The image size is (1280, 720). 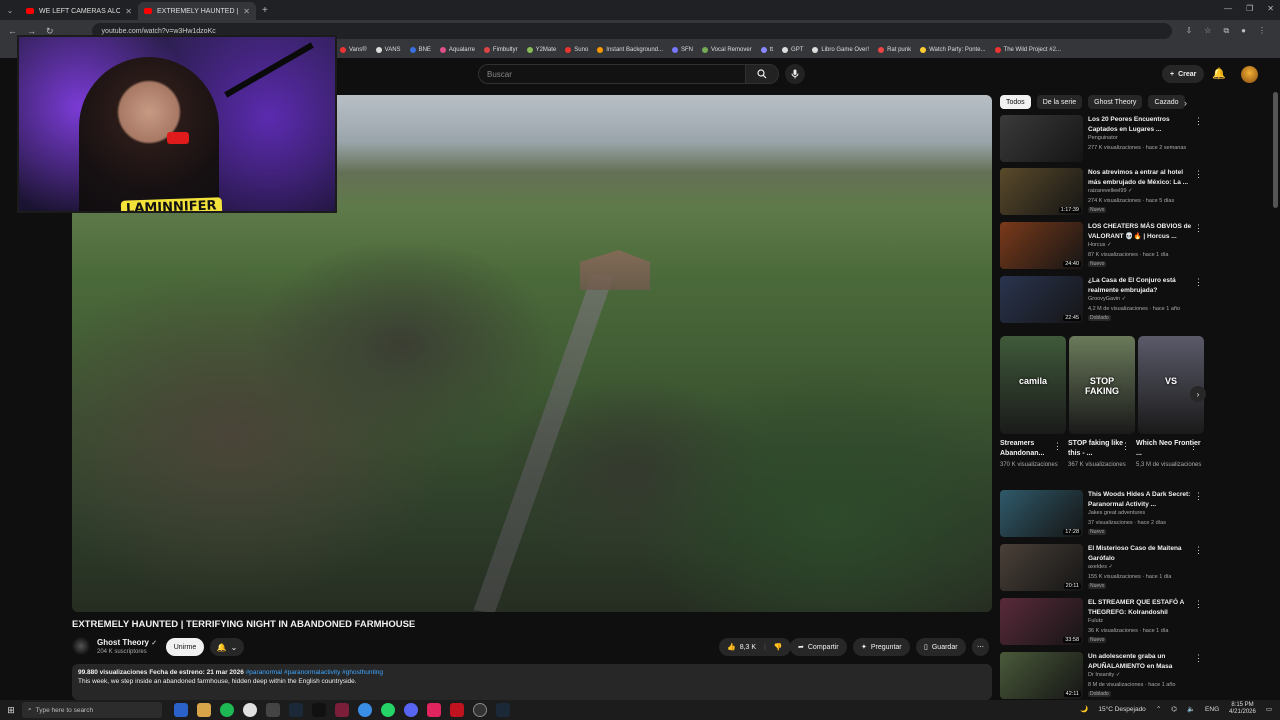 I want to click on profile-icon: ●, so click(x=1243, y=31).